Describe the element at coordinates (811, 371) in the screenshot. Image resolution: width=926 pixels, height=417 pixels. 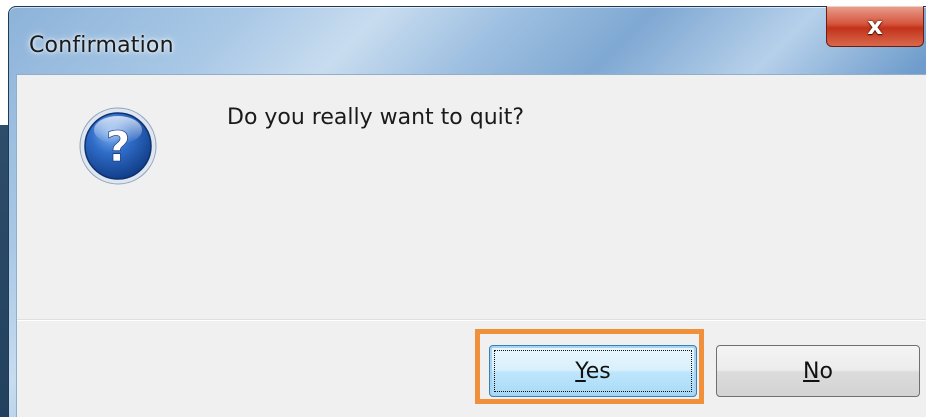
I see `no-accelerator: N` at that location.